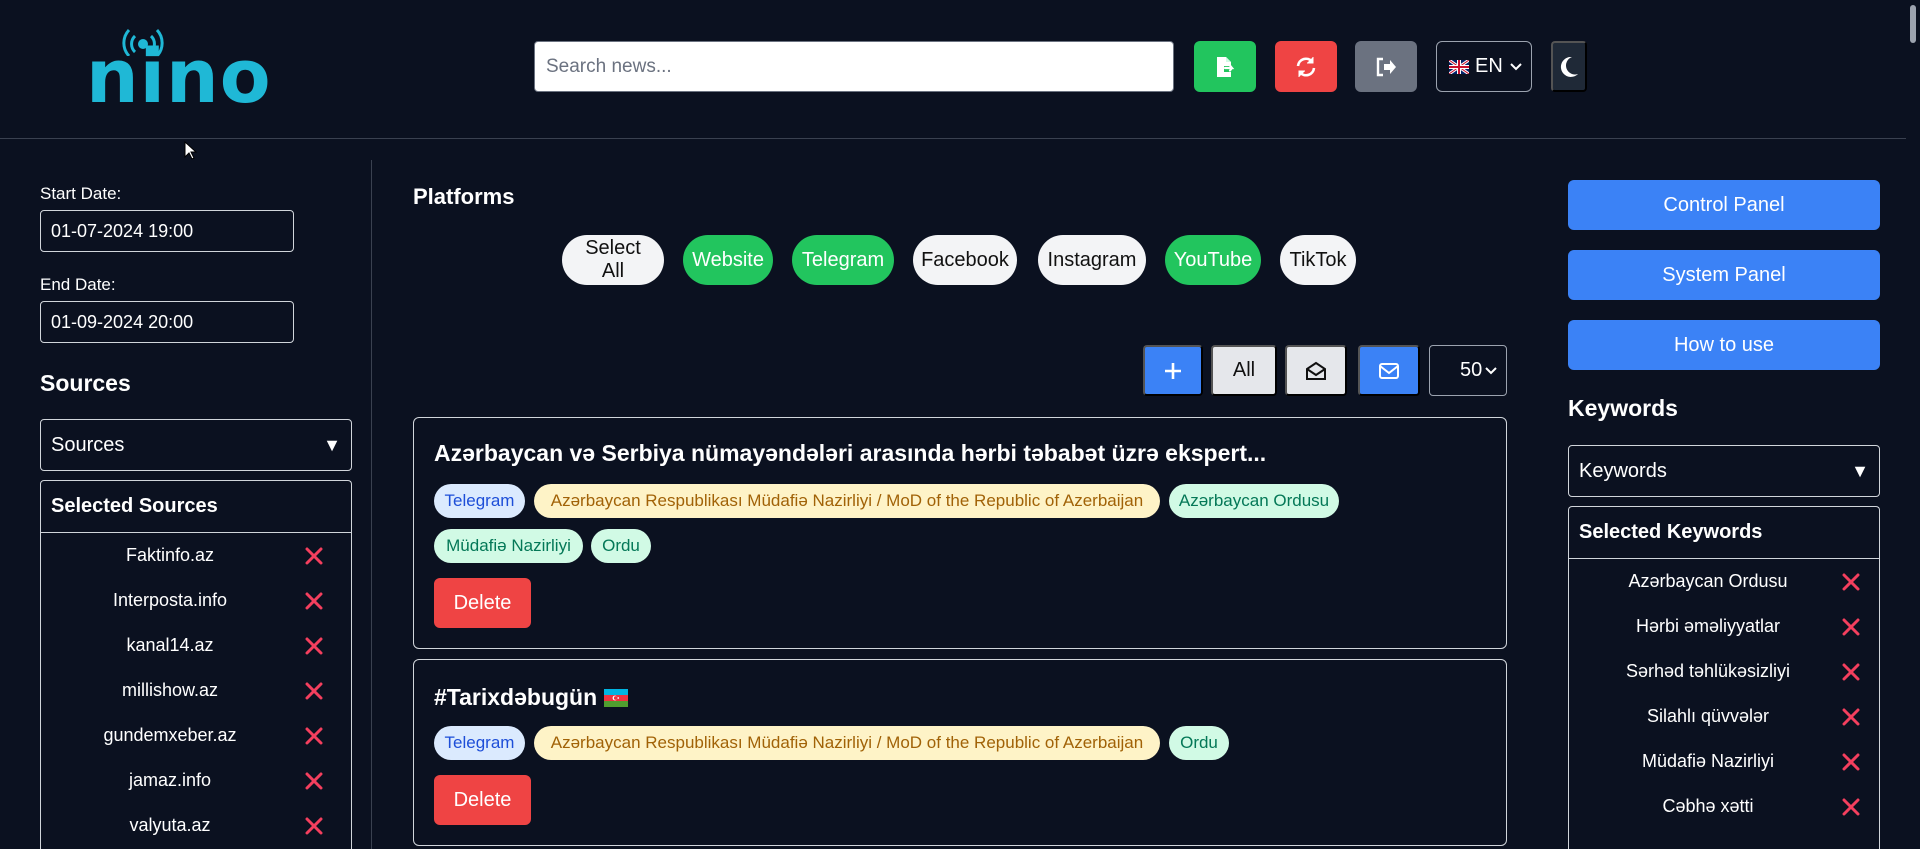  I want to click on article-tag: Müdafiə Nazirliyi, so click(508, 546).